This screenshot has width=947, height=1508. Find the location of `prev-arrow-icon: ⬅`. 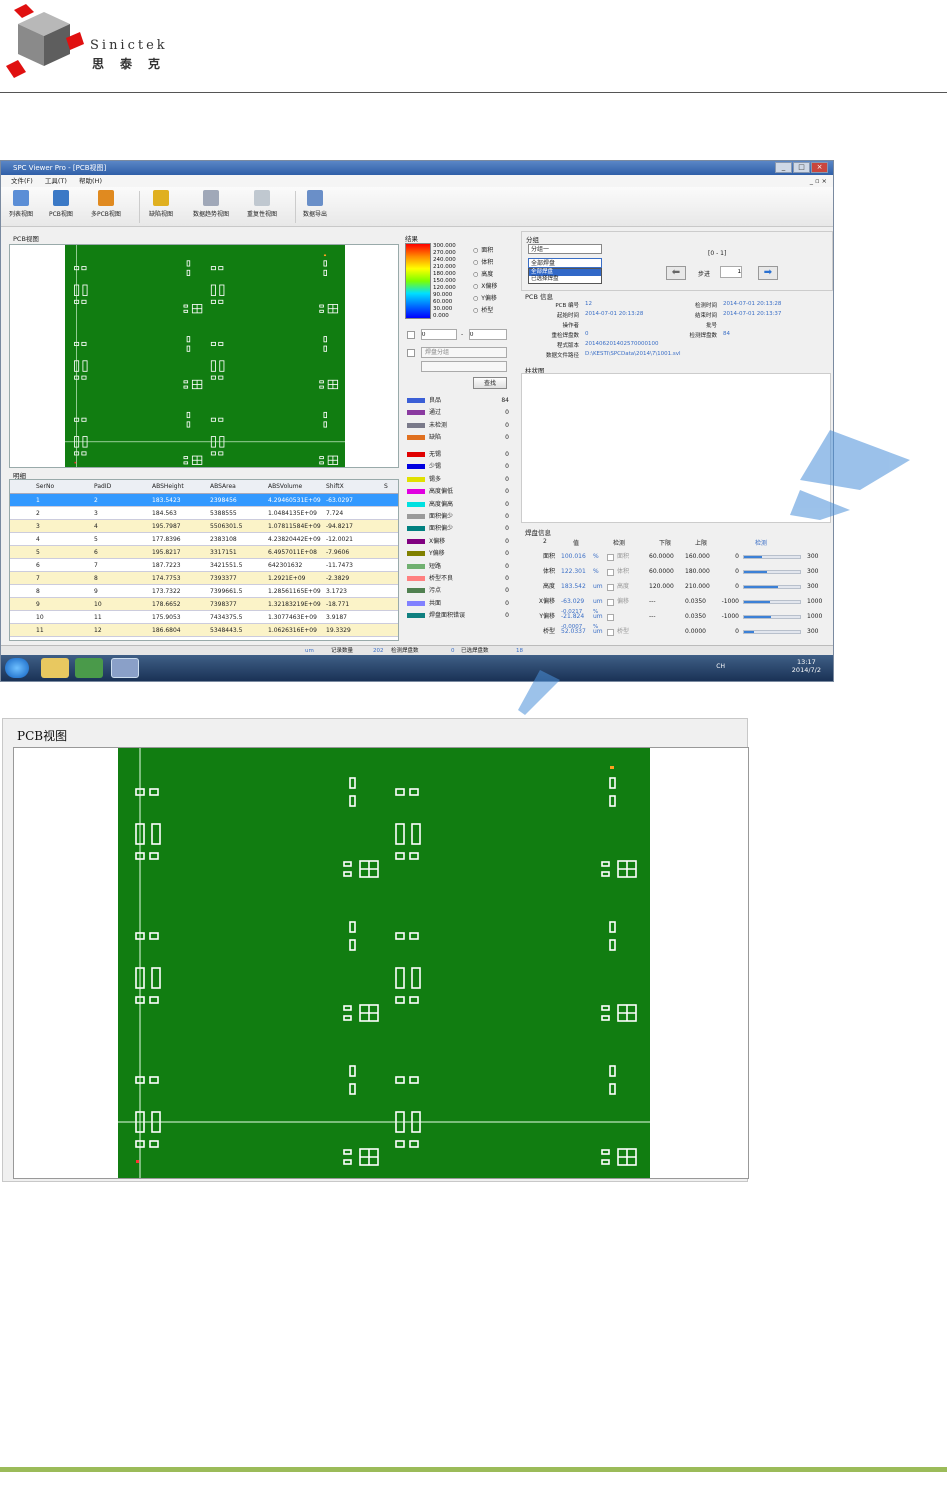

prev-arrow-icon: ⬅ is located at coordinates (676, 273).